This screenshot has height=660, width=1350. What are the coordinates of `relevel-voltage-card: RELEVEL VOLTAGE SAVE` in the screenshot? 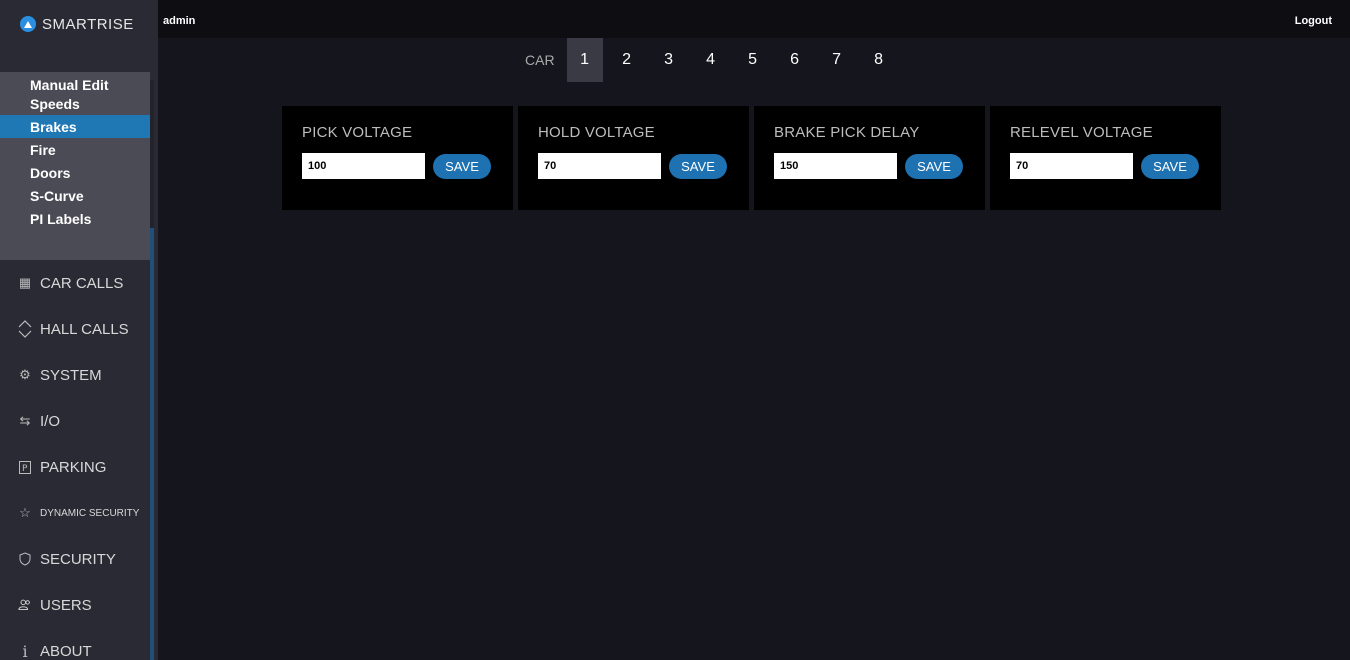 It's located at (1105, 158).